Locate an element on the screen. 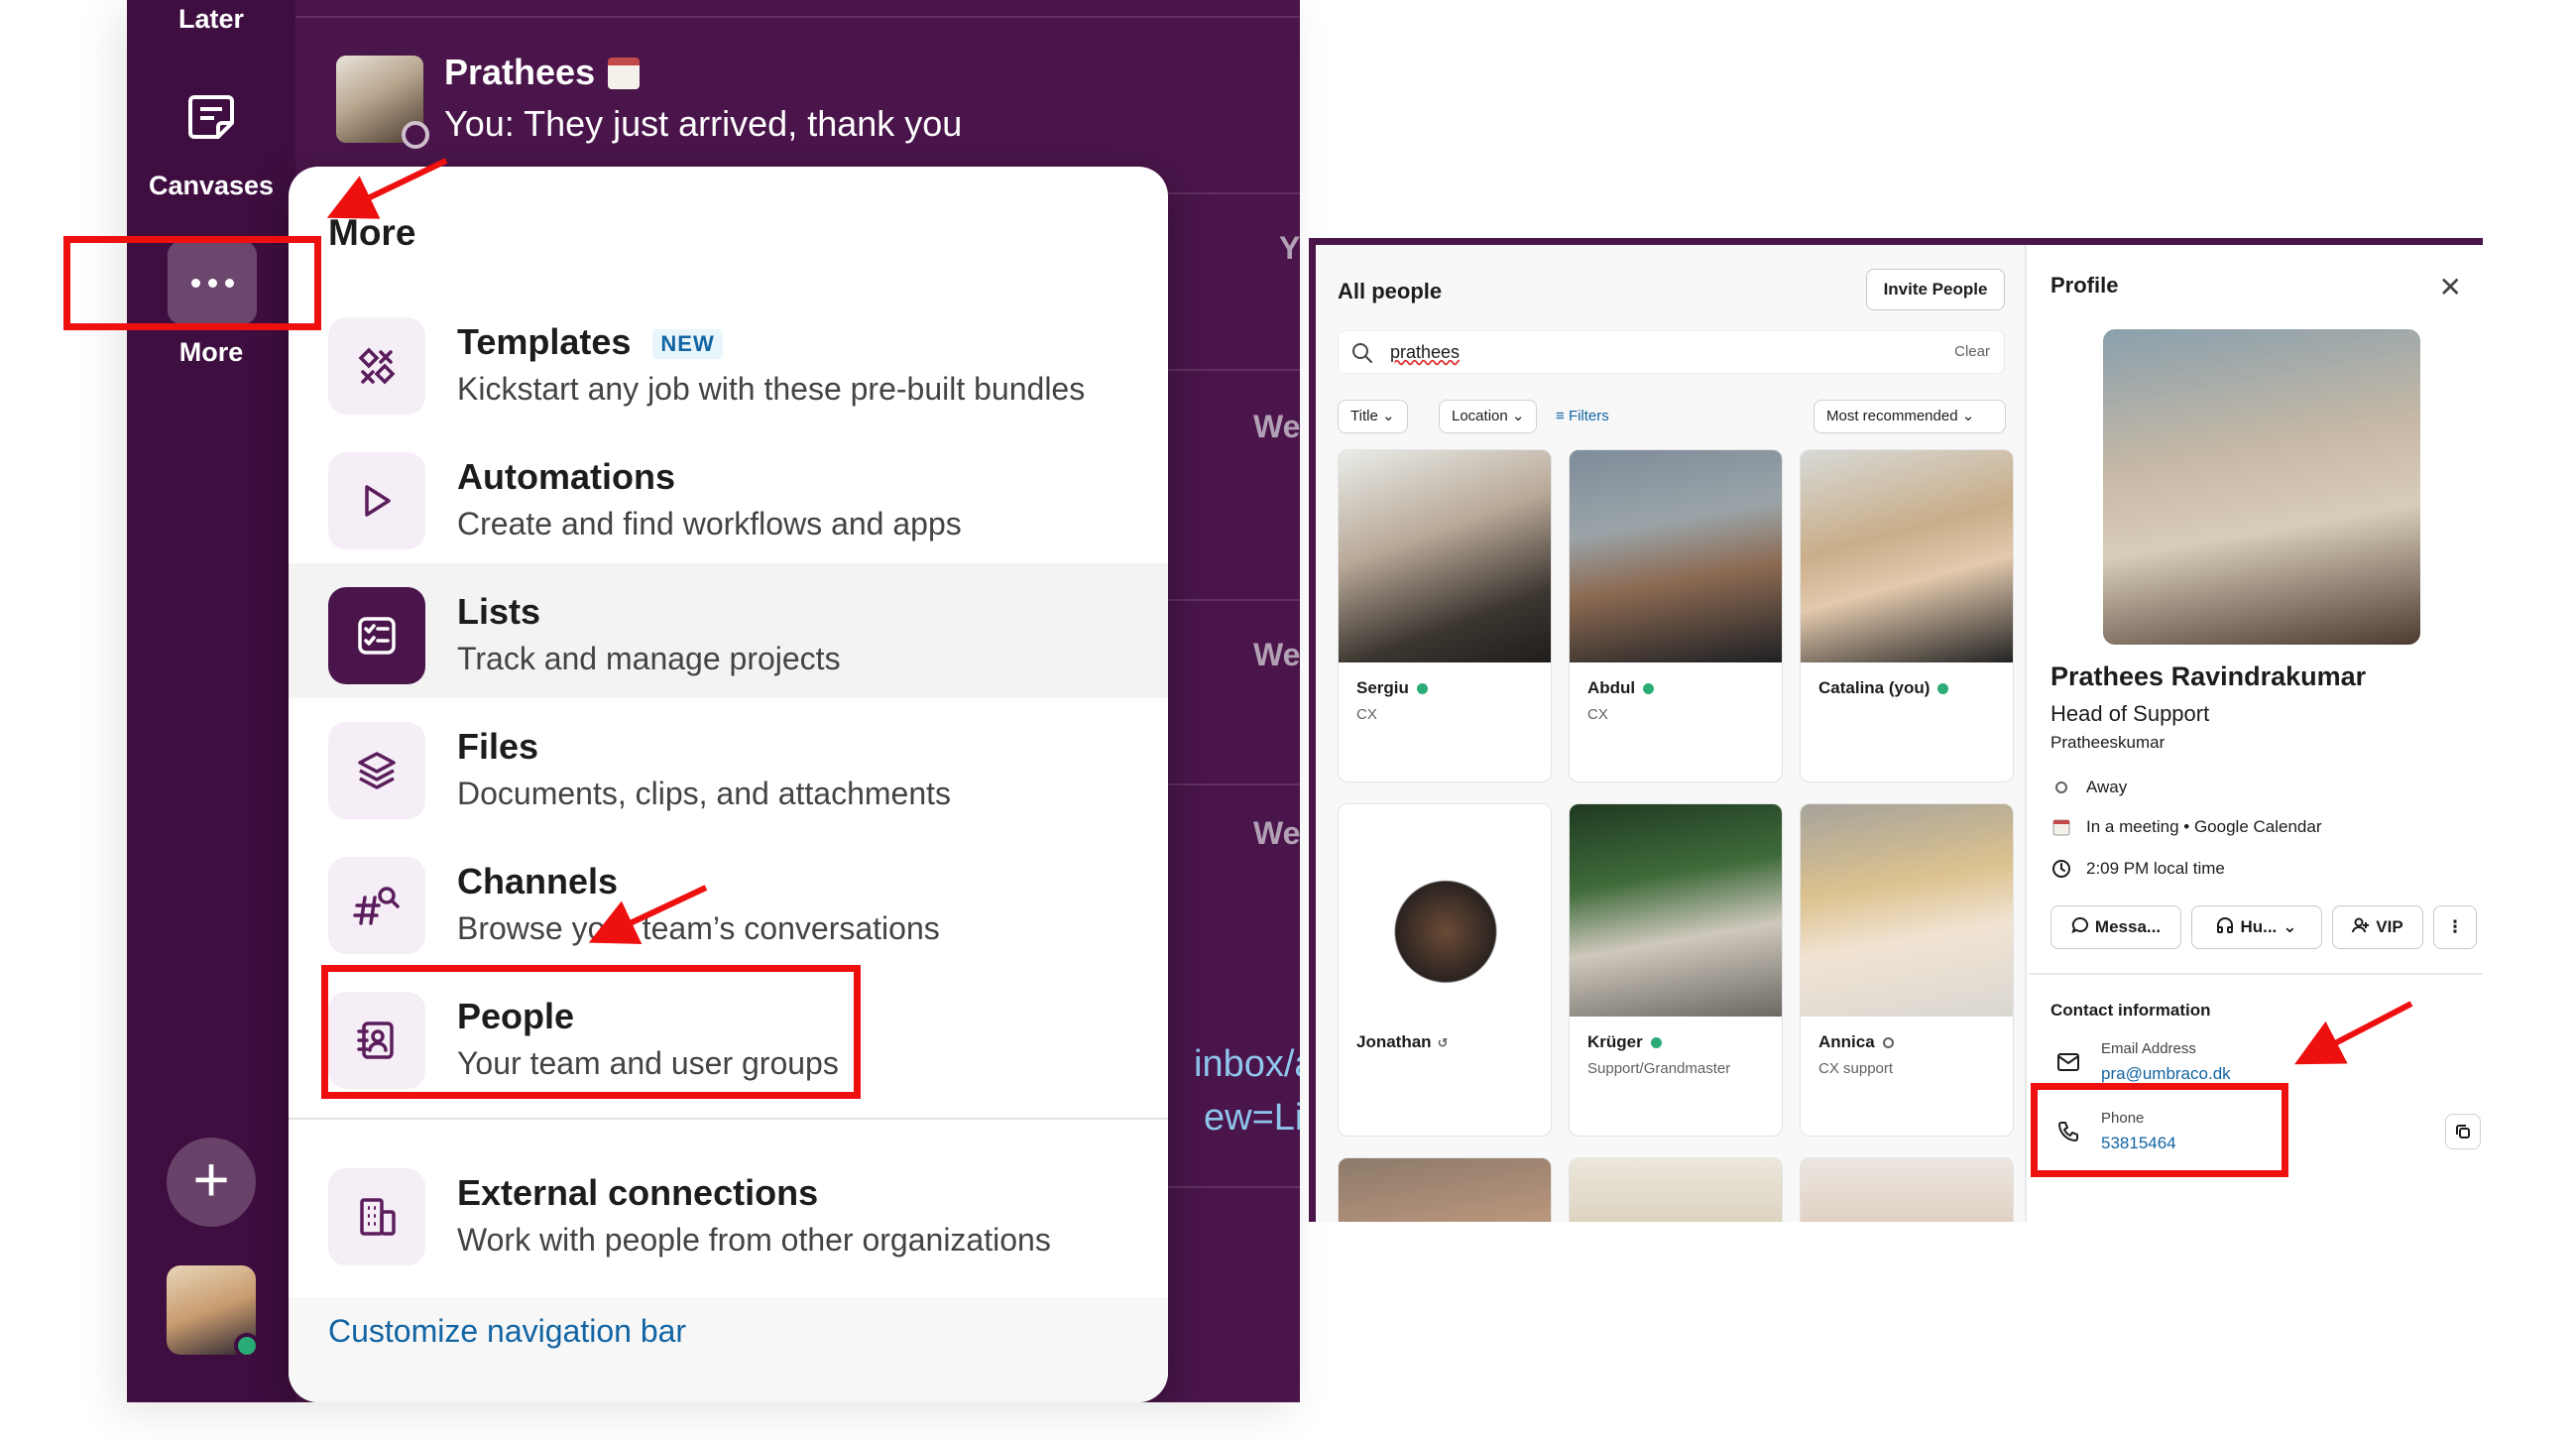 The image size is (2576, 1440). play-icon is located at coordinates (377, 500).